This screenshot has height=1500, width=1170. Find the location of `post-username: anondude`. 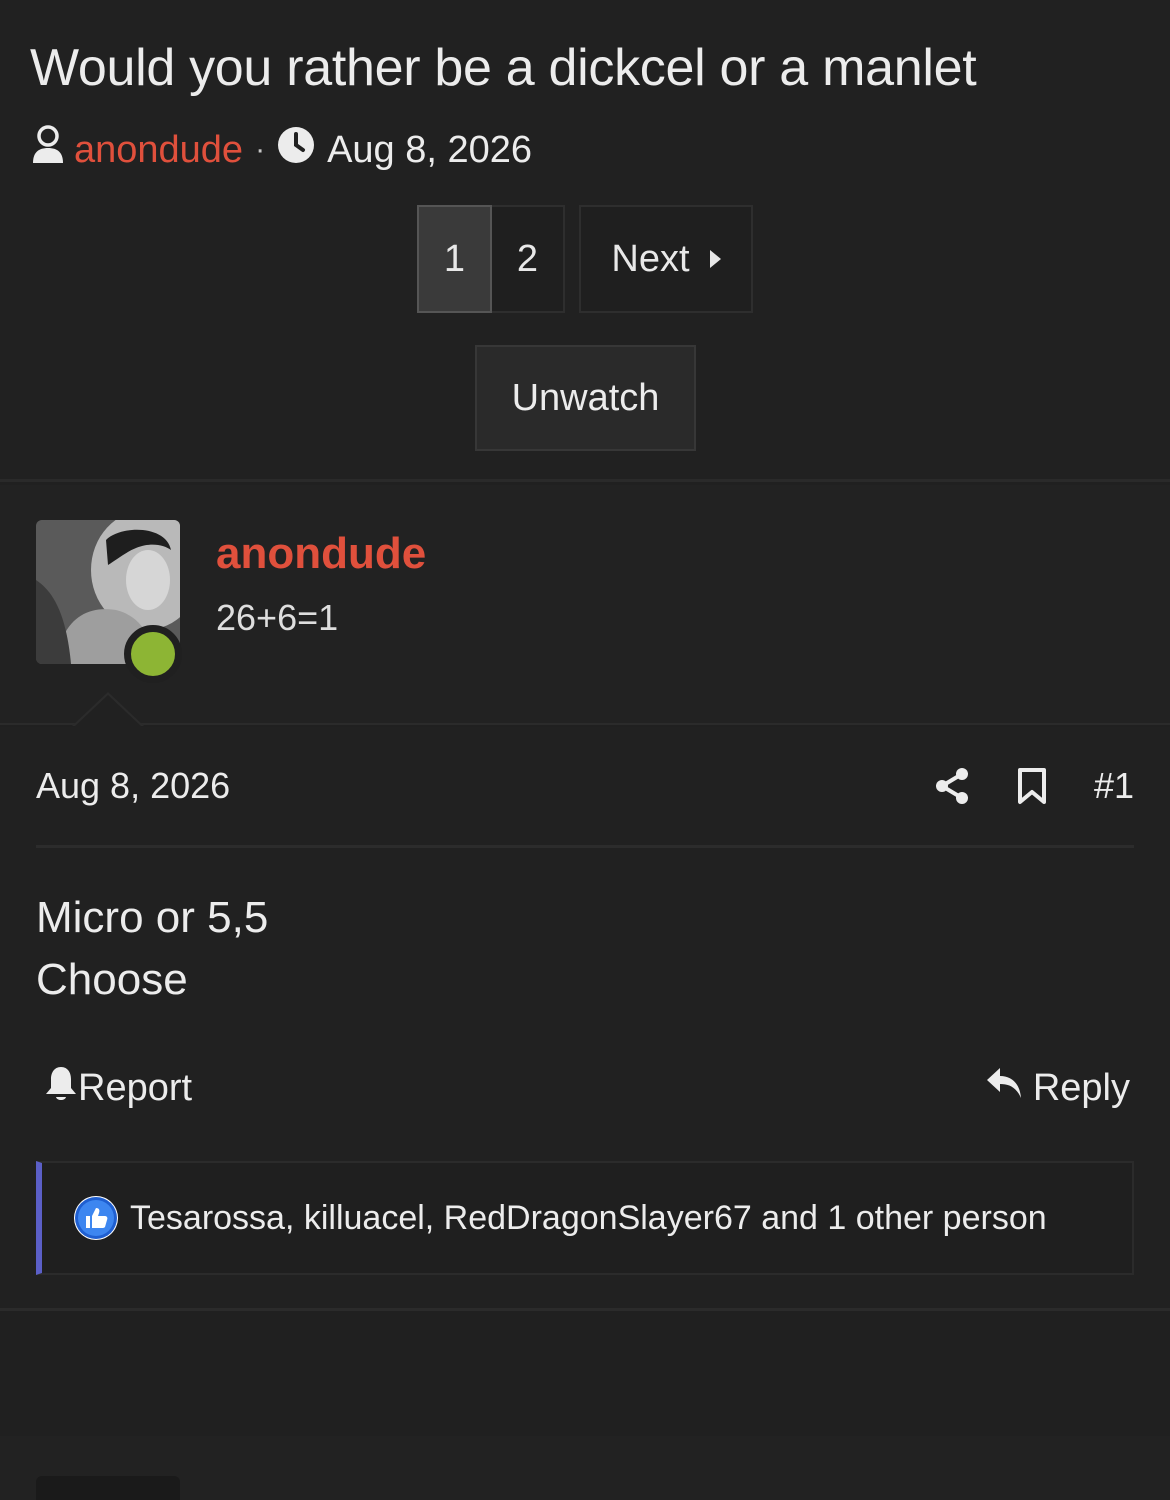

post-username: anondude is located at coordinates (321, 554).